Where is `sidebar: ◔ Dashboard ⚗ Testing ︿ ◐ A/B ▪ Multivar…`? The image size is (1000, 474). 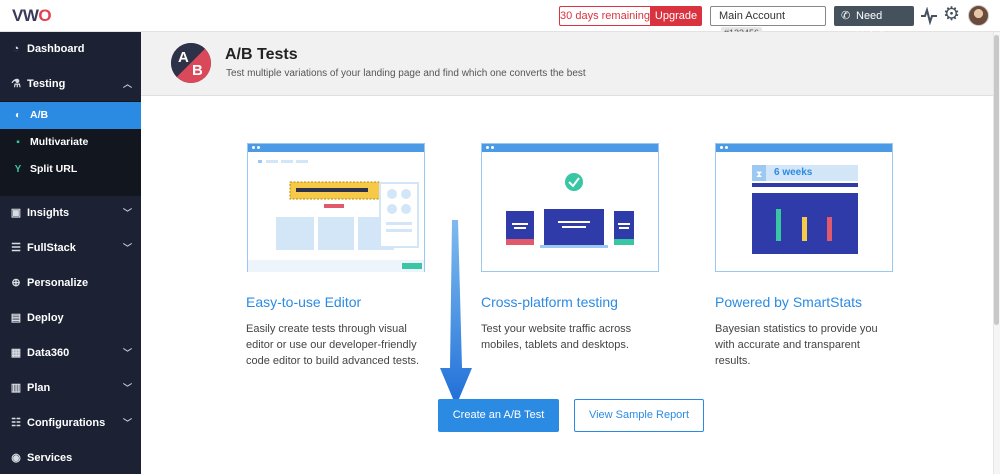 sidebar: ◔ Dashboard ⚗ Testing ︿ ◐ A/B ▪ Multivar… is located at coordinates (70, 253).